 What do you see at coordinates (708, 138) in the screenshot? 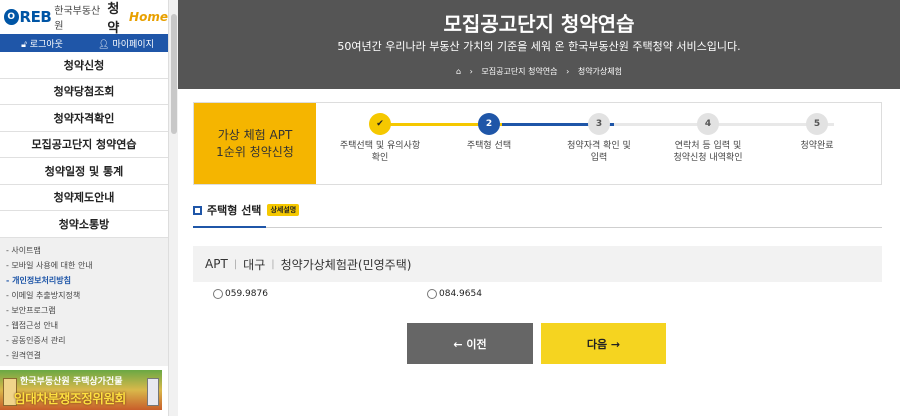
I see `step-4: 4 연락처 등 입력 및 청약신청 내역확인` at bounding box center [708, 138].